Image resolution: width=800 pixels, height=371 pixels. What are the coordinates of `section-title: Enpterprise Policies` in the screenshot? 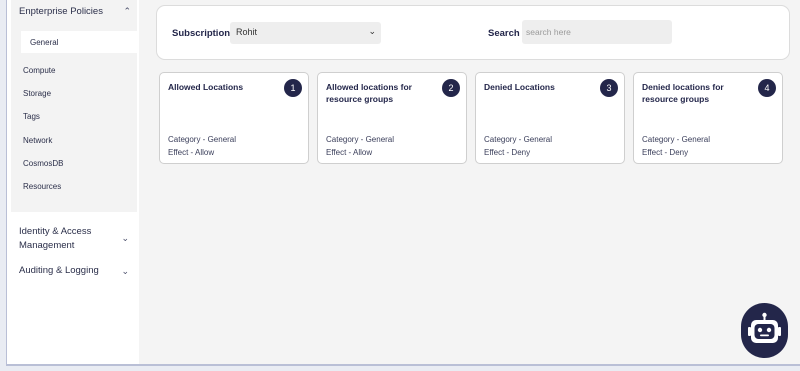 It's located at (61, 11).